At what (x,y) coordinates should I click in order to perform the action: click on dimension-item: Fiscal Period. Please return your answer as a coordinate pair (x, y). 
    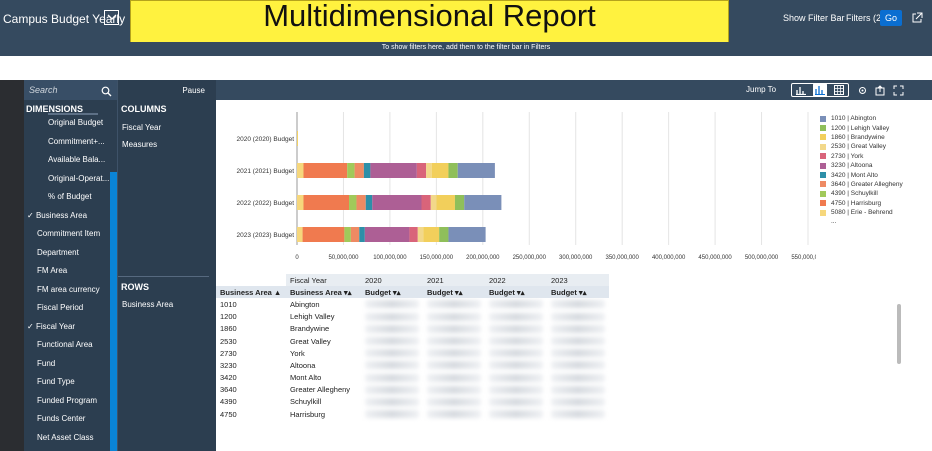
    Looking at the image, I should click on (70, 308).